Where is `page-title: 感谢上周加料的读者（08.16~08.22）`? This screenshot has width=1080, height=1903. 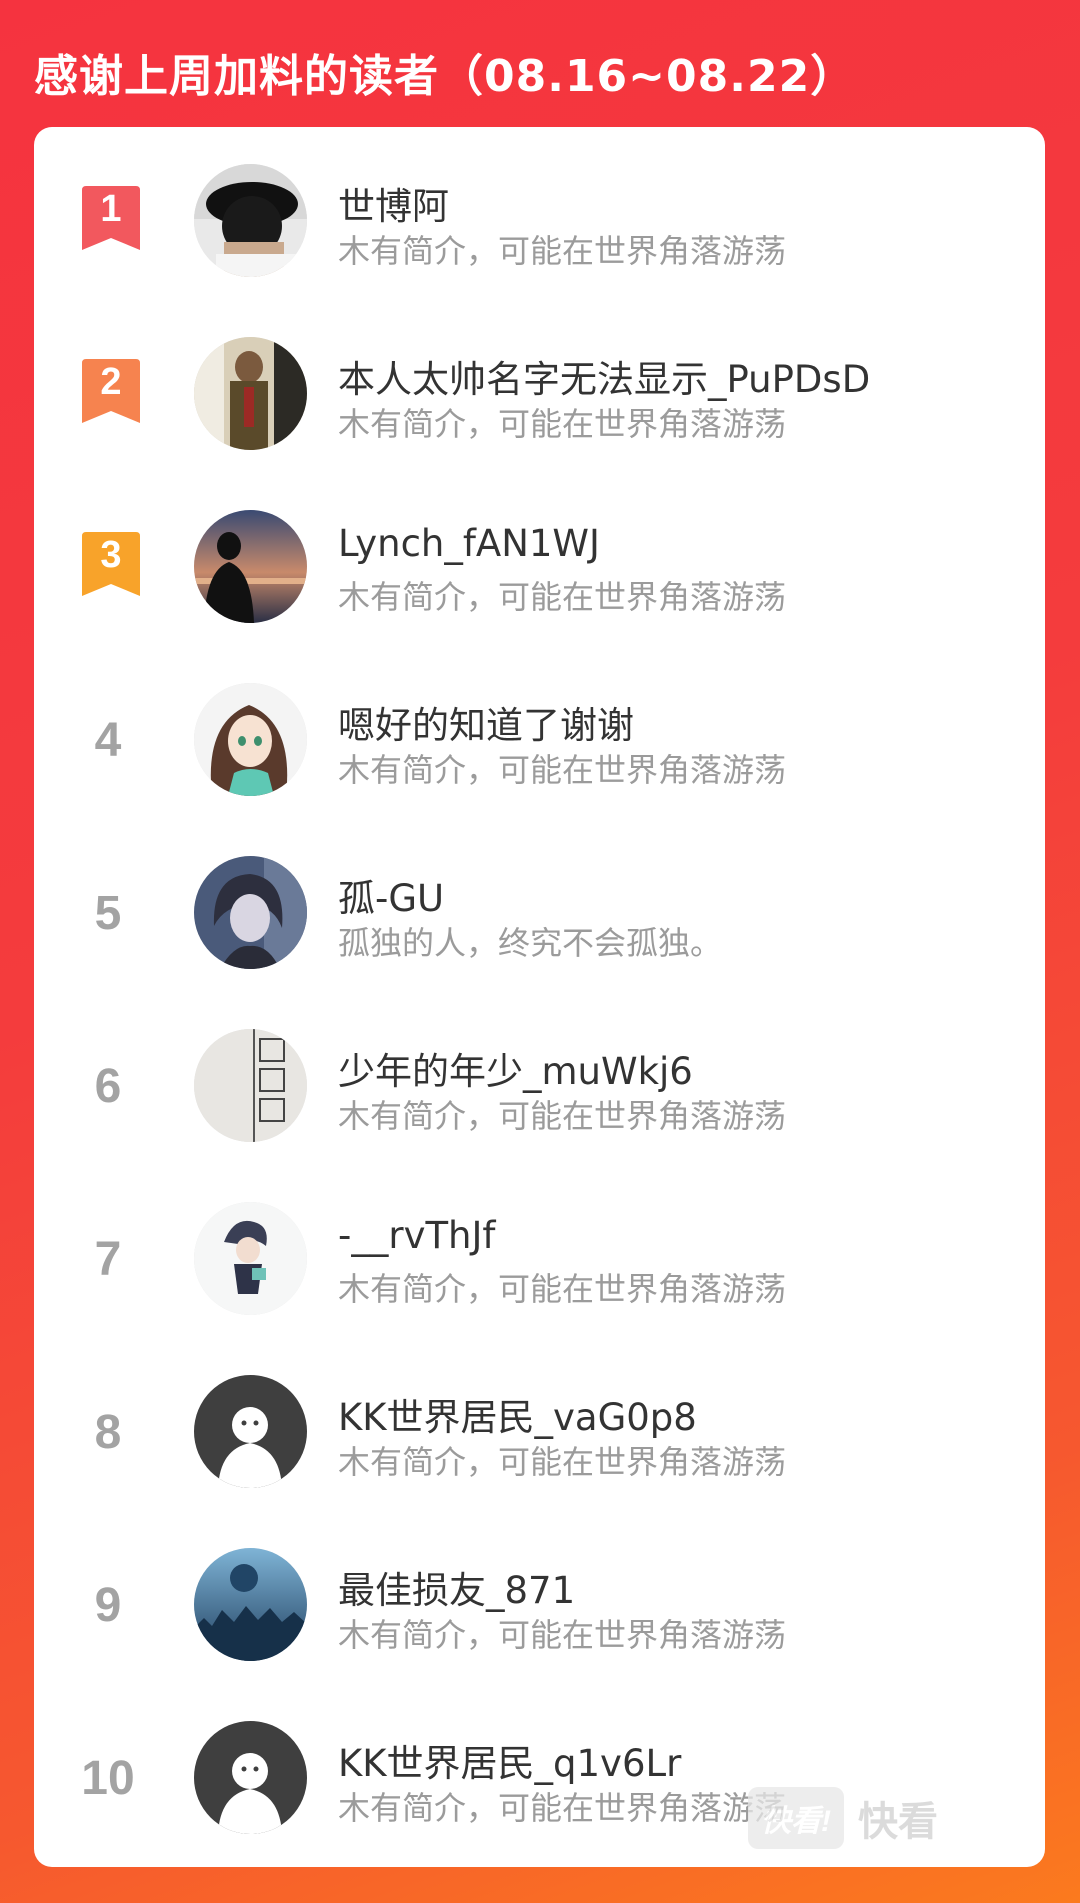 page-title: 感谢上周加料的读者（08.16~08.22） is located at coordinates (445, 76).